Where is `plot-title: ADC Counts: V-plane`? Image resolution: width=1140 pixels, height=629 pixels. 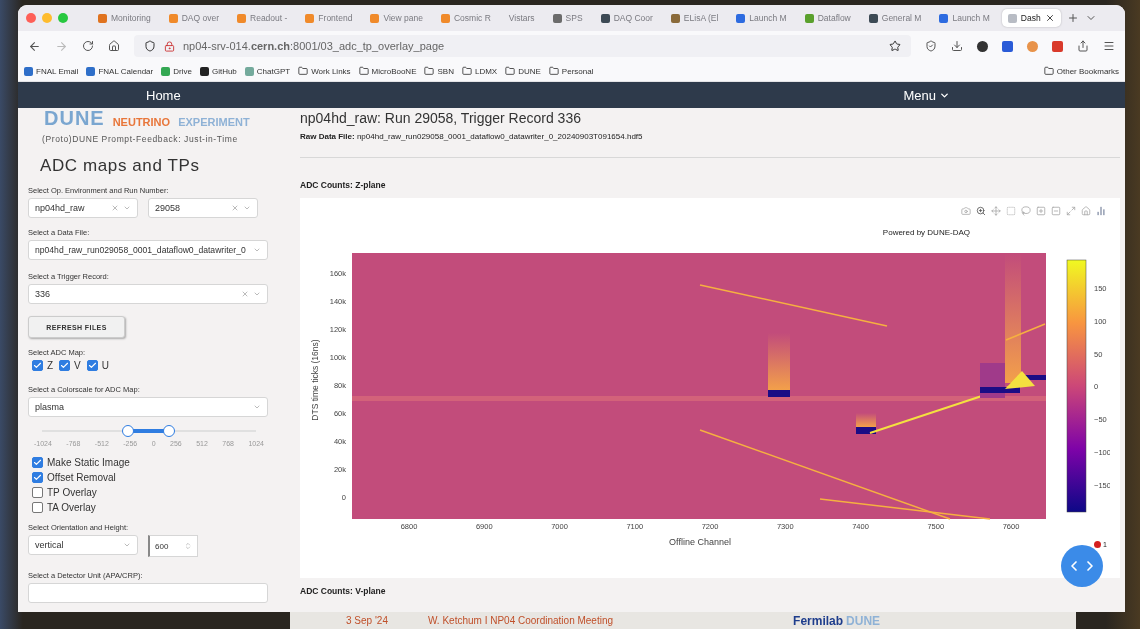
plot-title: ADC Counts: V-plane is located at coordinates (343, 591).